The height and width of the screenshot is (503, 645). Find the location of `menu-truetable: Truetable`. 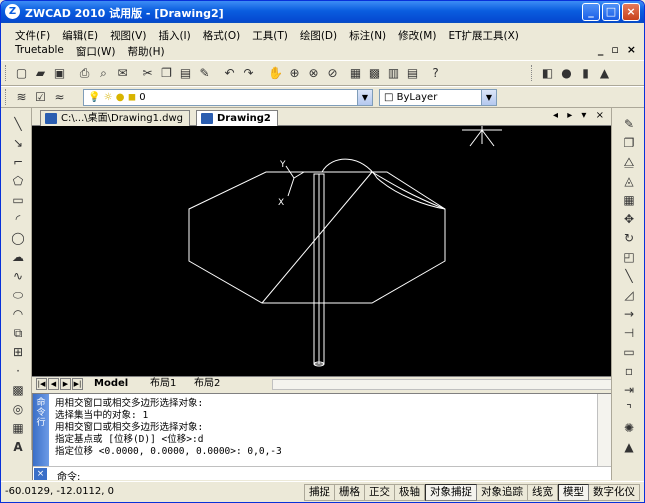

menu-truetable: Truetable is located at coordinates (39, 51).